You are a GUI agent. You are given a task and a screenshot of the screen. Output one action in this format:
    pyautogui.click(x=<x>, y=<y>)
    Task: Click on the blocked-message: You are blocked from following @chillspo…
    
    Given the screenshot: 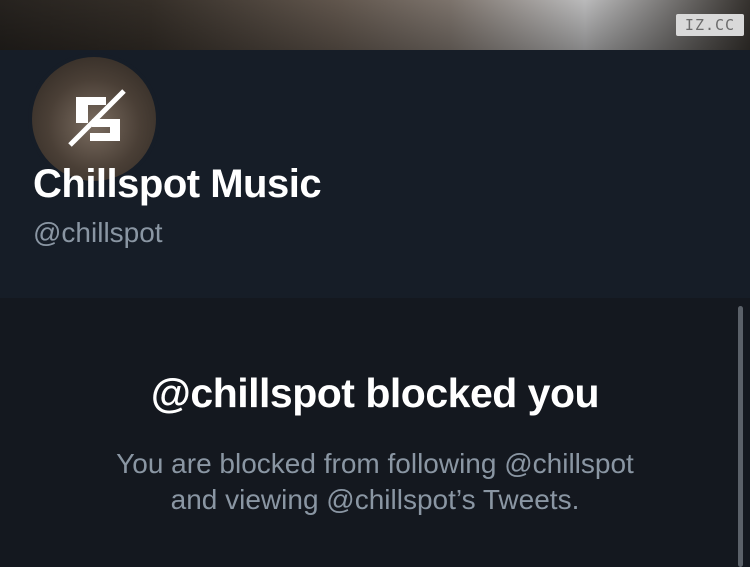 What is the action you would take?
    pyautogui.click(x=375, y=482)
    